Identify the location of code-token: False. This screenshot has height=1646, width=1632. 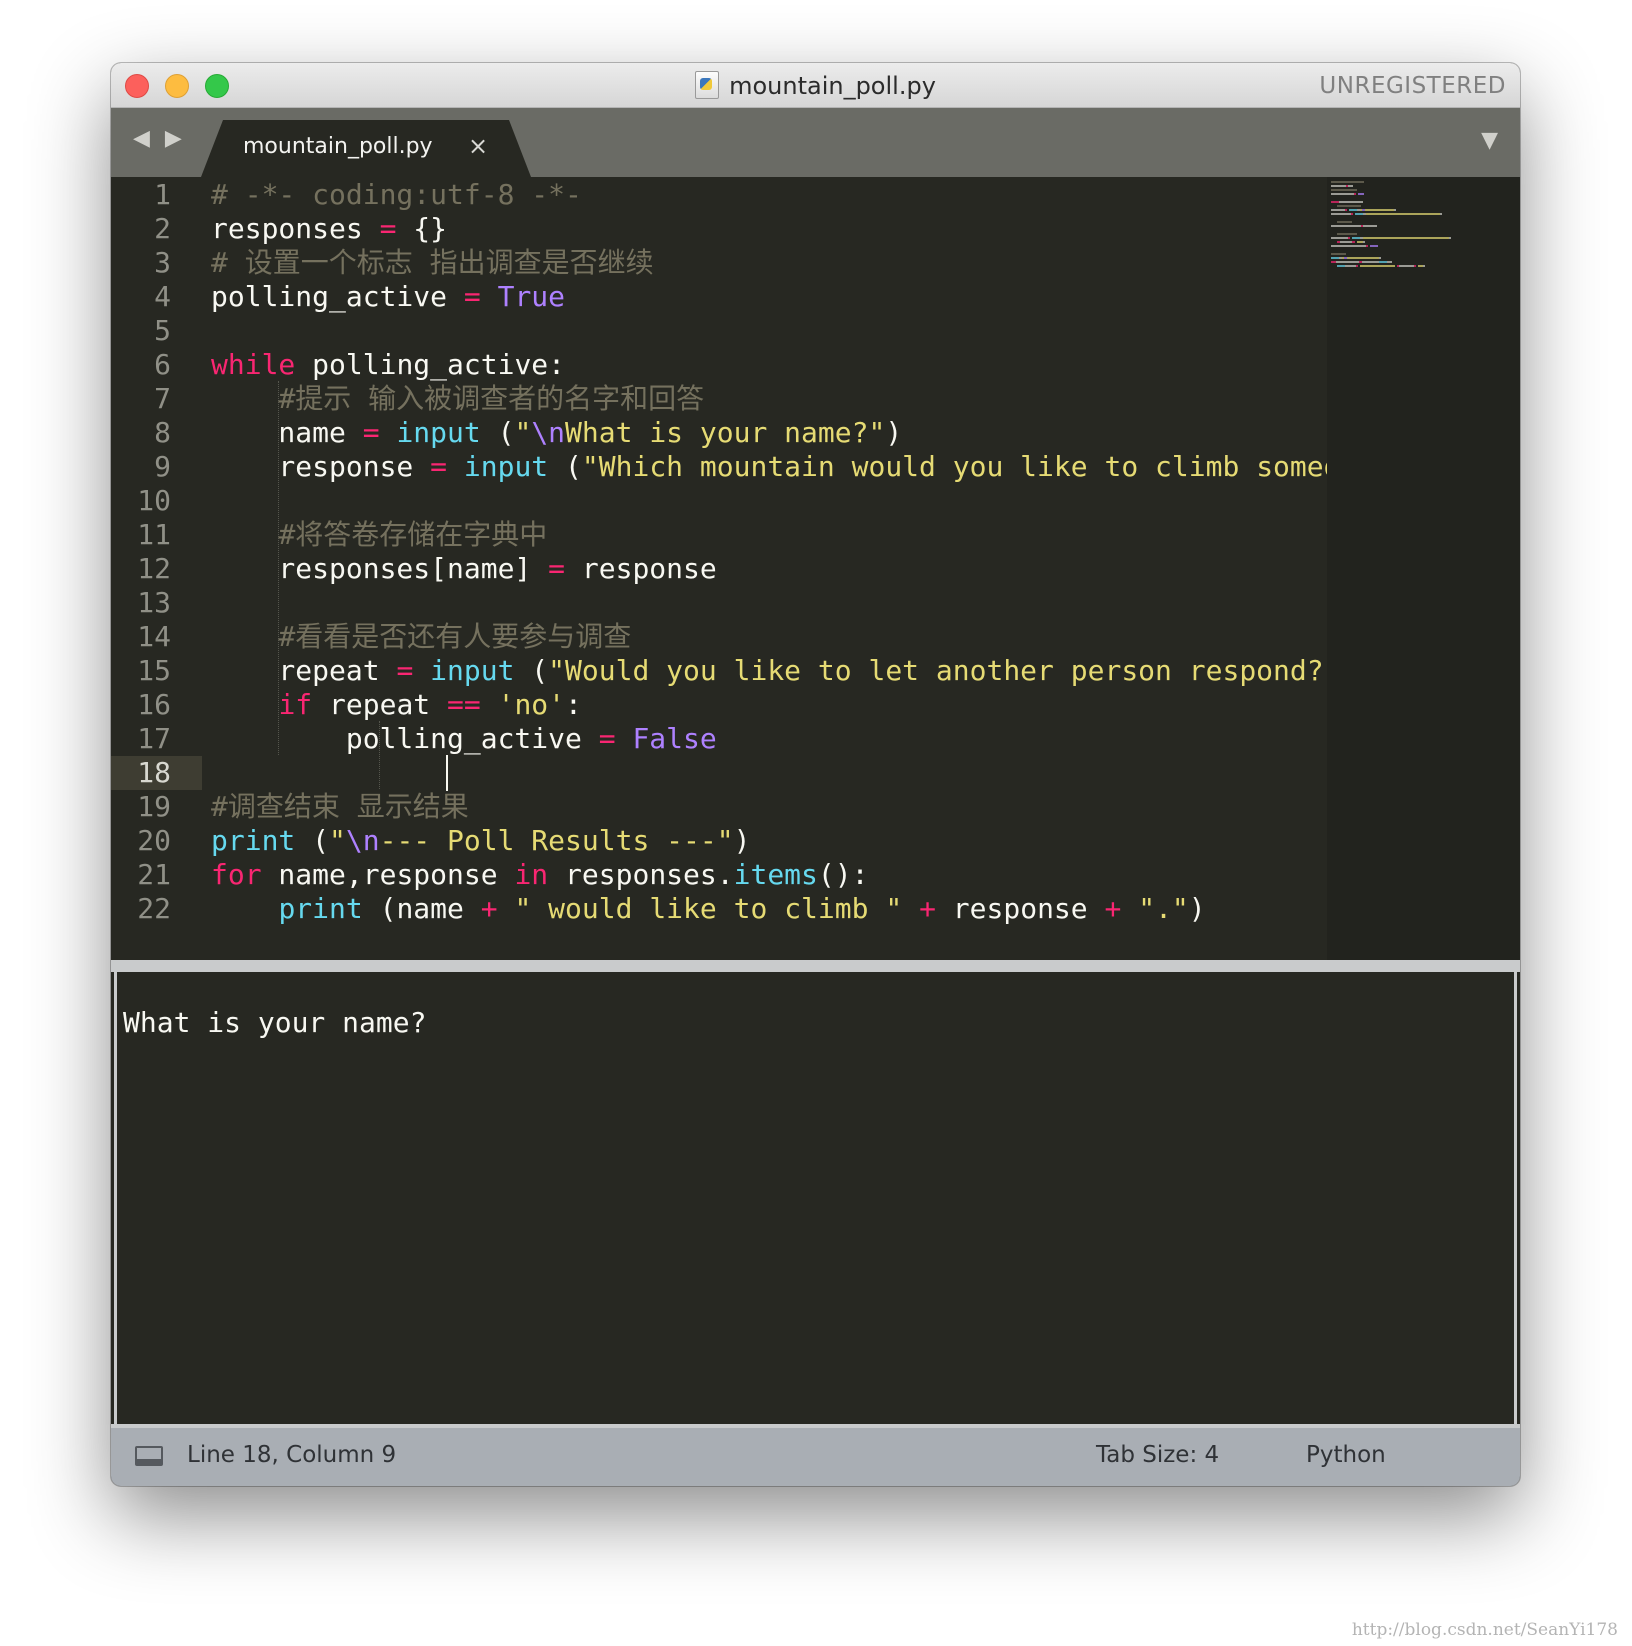
(674, 738).